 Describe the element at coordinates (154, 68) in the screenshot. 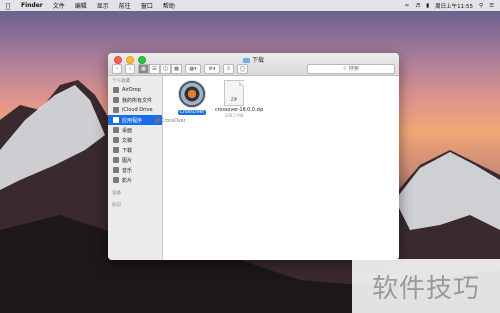

I see `list-view-button: ☰` at that location.